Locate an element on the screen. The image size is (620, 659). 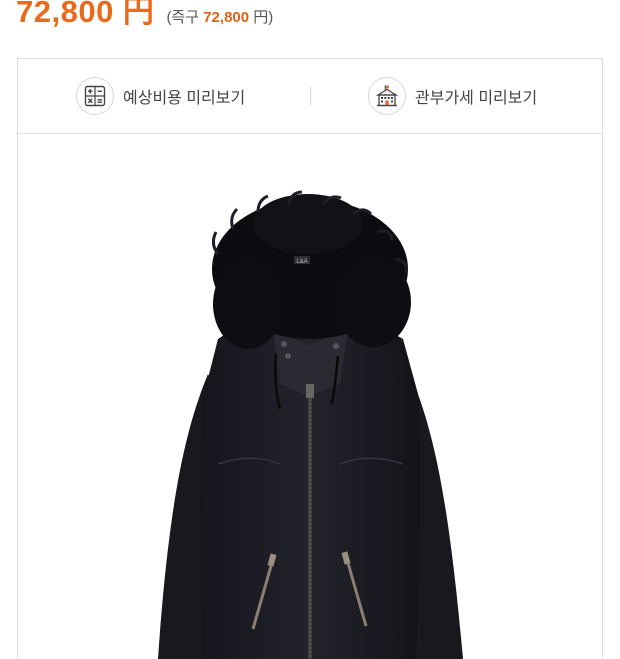
buy-now-price: (즉구 72,800 円) is located at coordinates (219, 16).